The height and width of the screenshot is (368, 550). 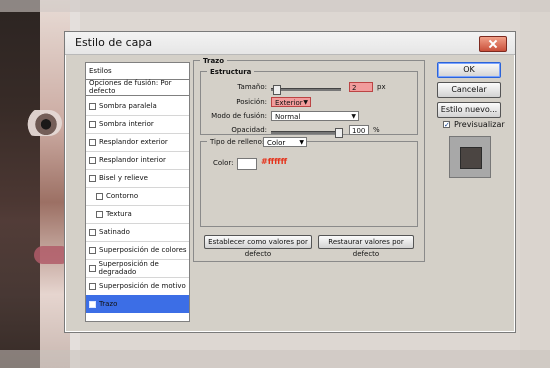 I want to click on bevel-emboss-checkbox, so click(x=92, y=178).